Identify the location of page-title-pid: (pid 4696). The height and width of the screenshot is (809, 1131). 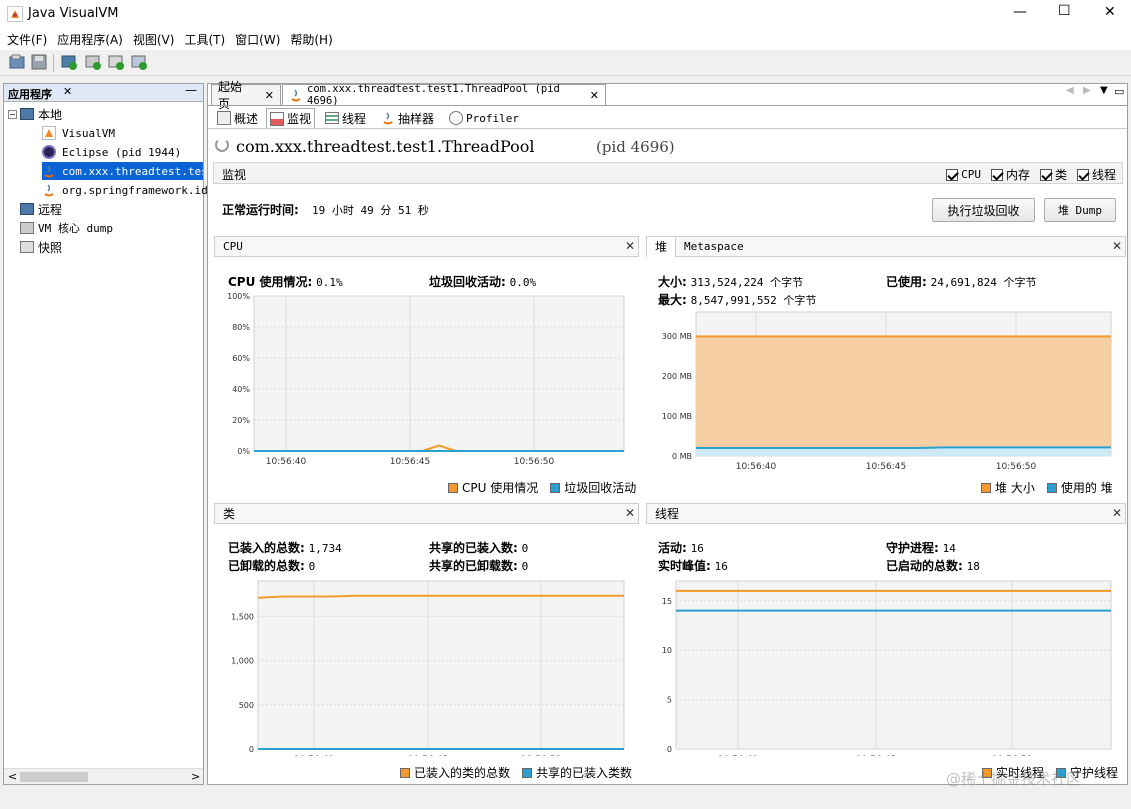
(635, 147).